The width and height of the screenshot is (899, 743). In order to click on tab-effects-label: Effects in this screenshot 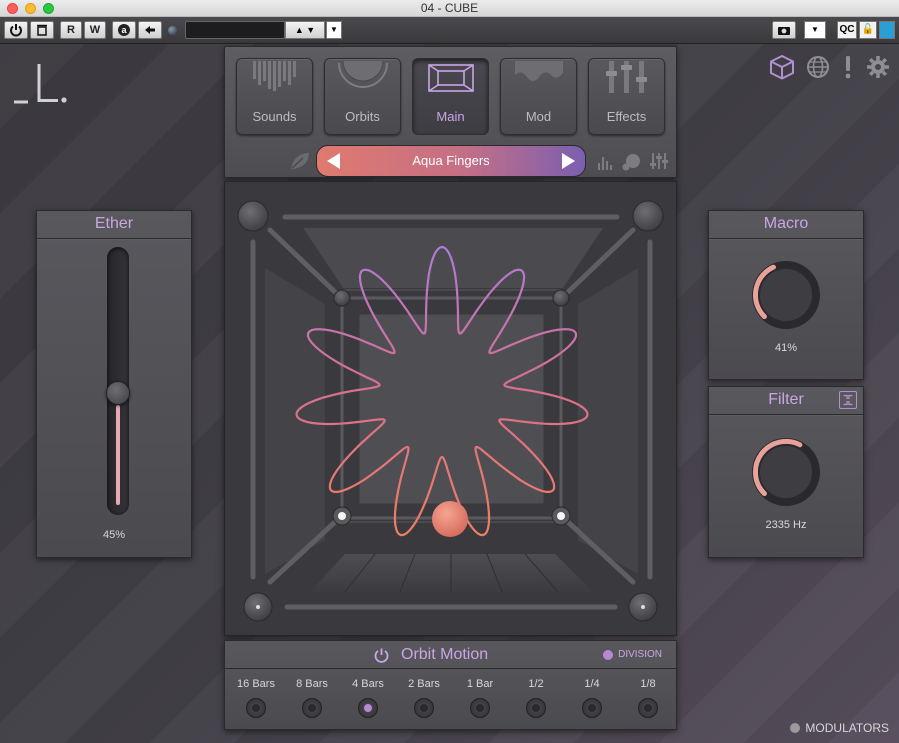, I will do `click(626, 116)`.